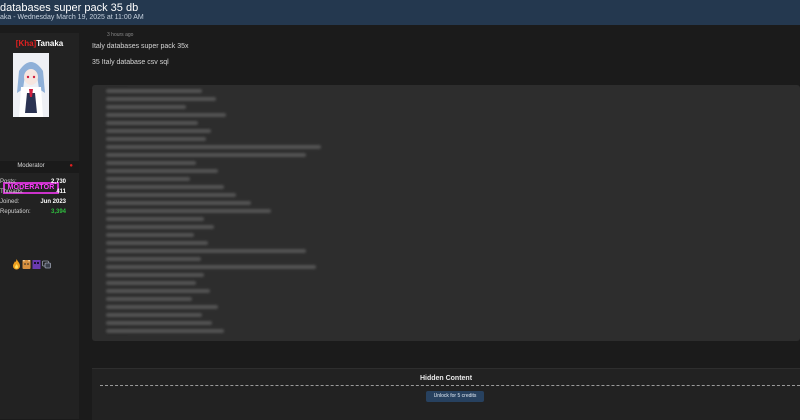 The width and height of the screenshot is (800, 420). I want to click on unlock-button: Unlock for 5 credits, so click(455, 396).